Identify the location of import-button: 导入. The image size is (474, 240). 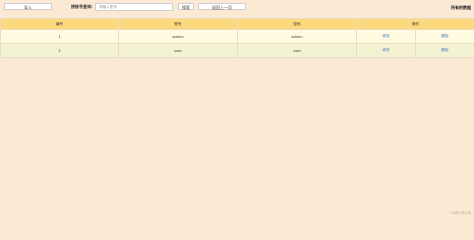
(28, 6).